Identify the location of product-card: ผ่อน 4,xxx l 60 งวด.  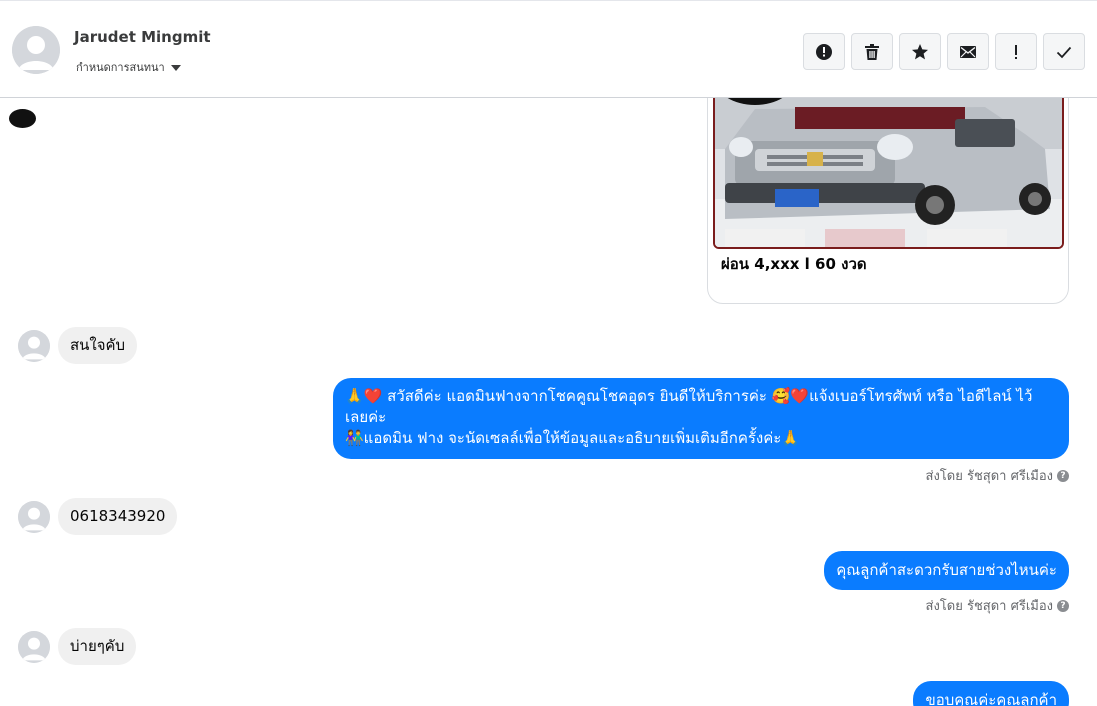
(888, 201).